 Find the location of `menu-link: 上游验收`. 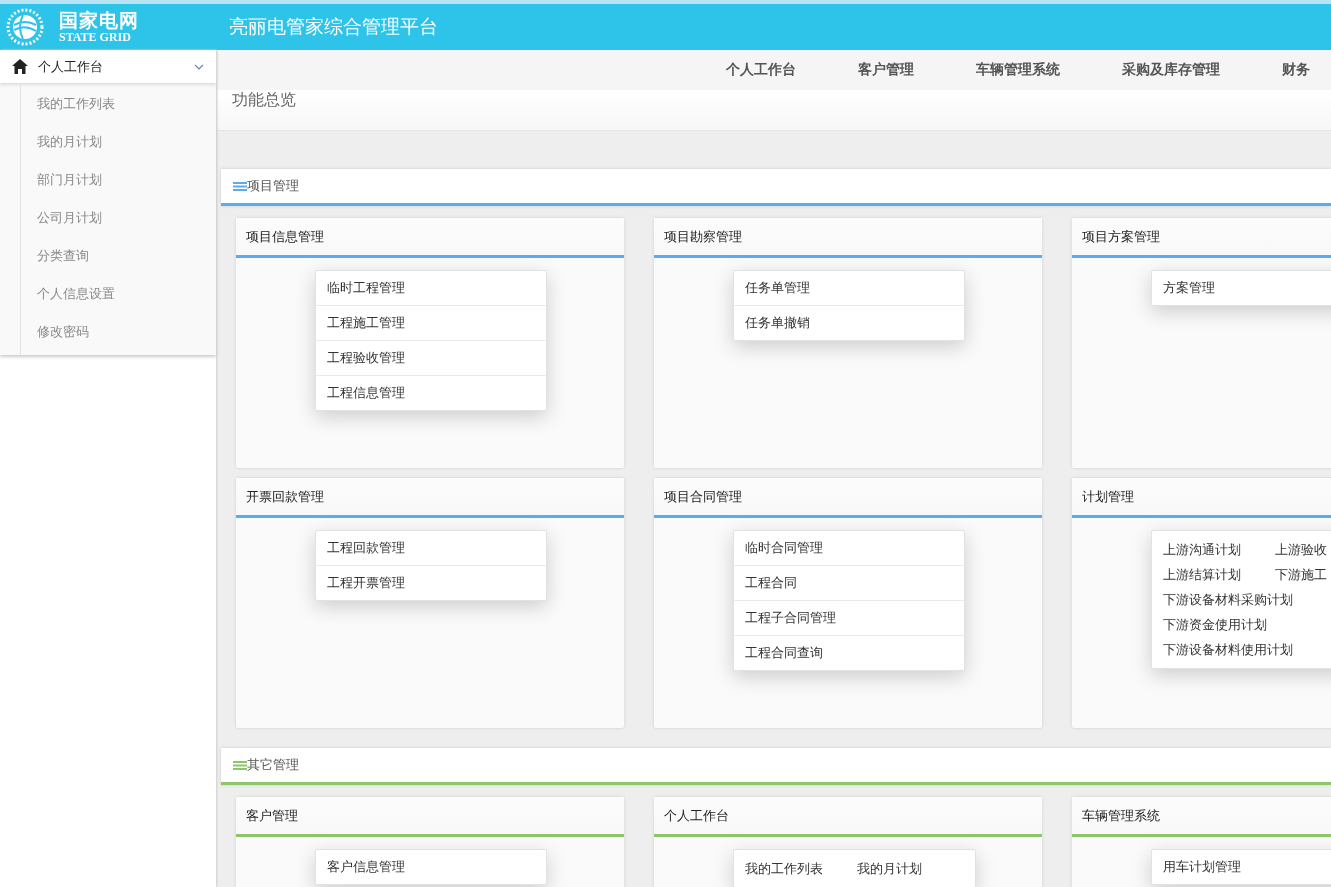

menu-link: 上游验收 is located at coordinates (1303, 549).